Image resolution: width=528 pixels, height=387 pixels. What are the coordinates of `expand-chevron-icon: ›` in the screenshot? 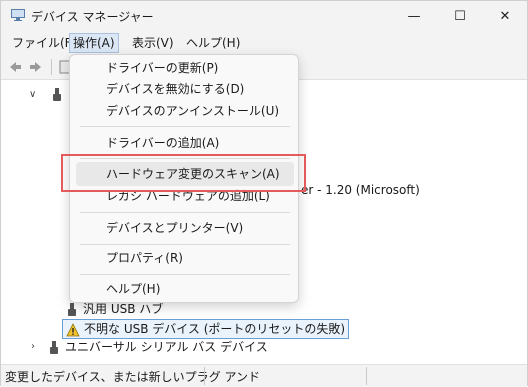 It's located at (36, 347).